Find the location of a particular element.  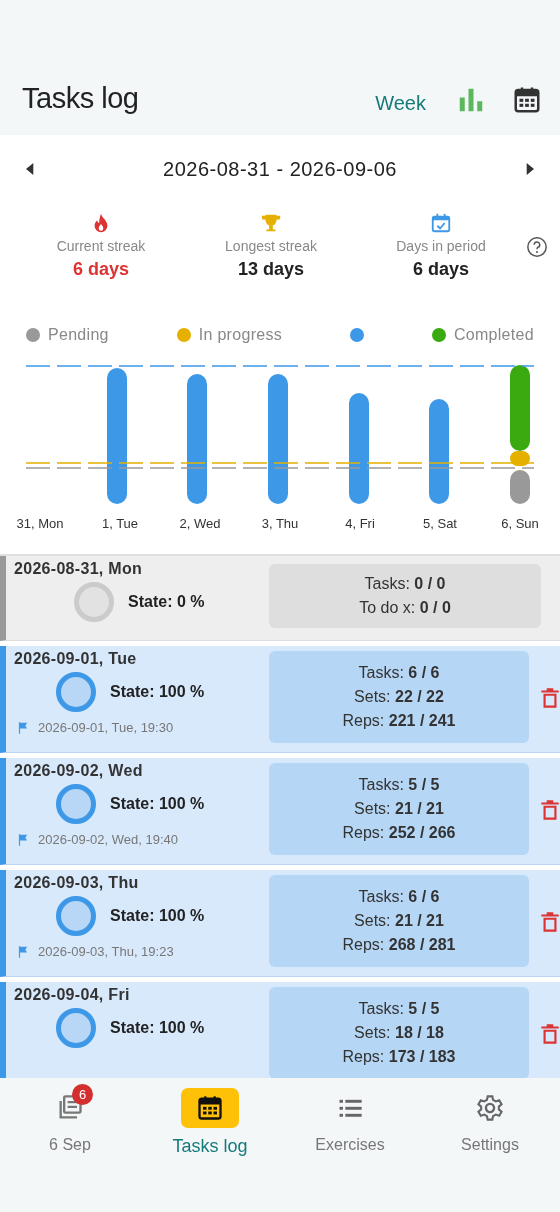

day-date: 2026-09-01, Tue is located at coordinates (76, 659).